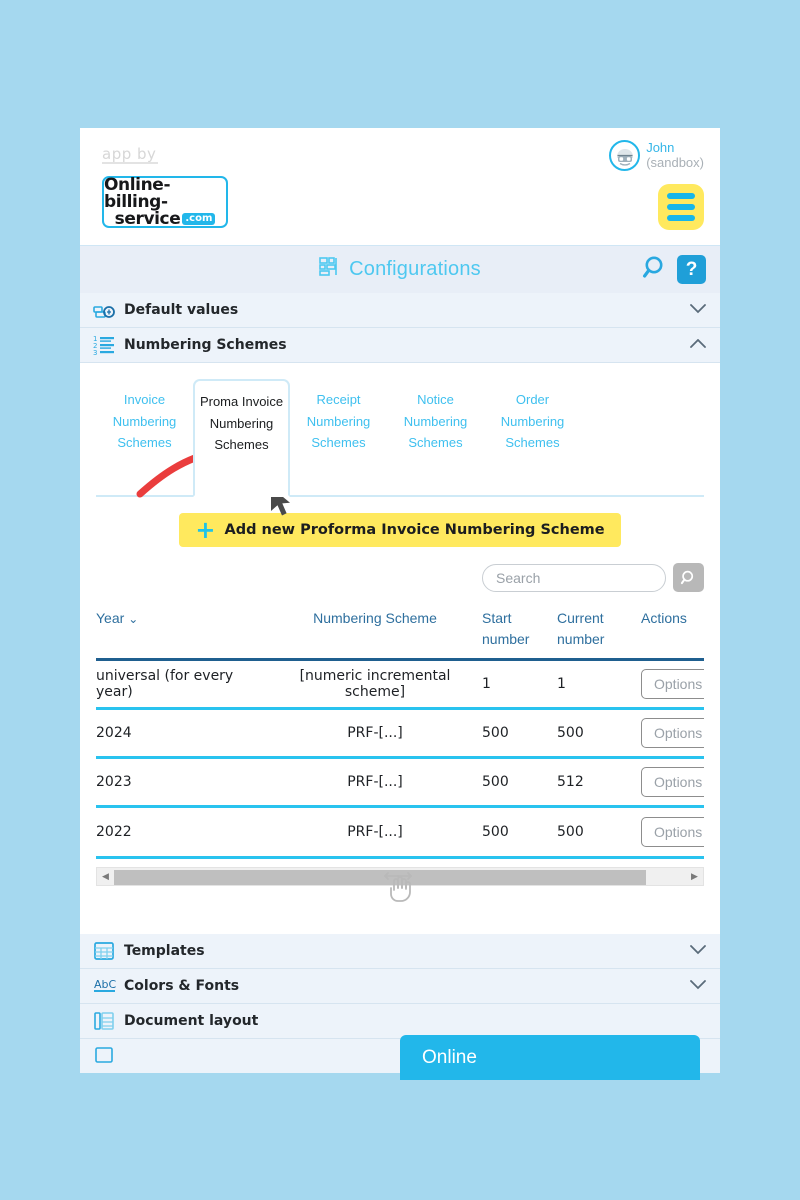 Image resolution: width=800 pixels, height=1200 pixels. I want to click on configurations-bar: Configurations ?, so click(400, 269).